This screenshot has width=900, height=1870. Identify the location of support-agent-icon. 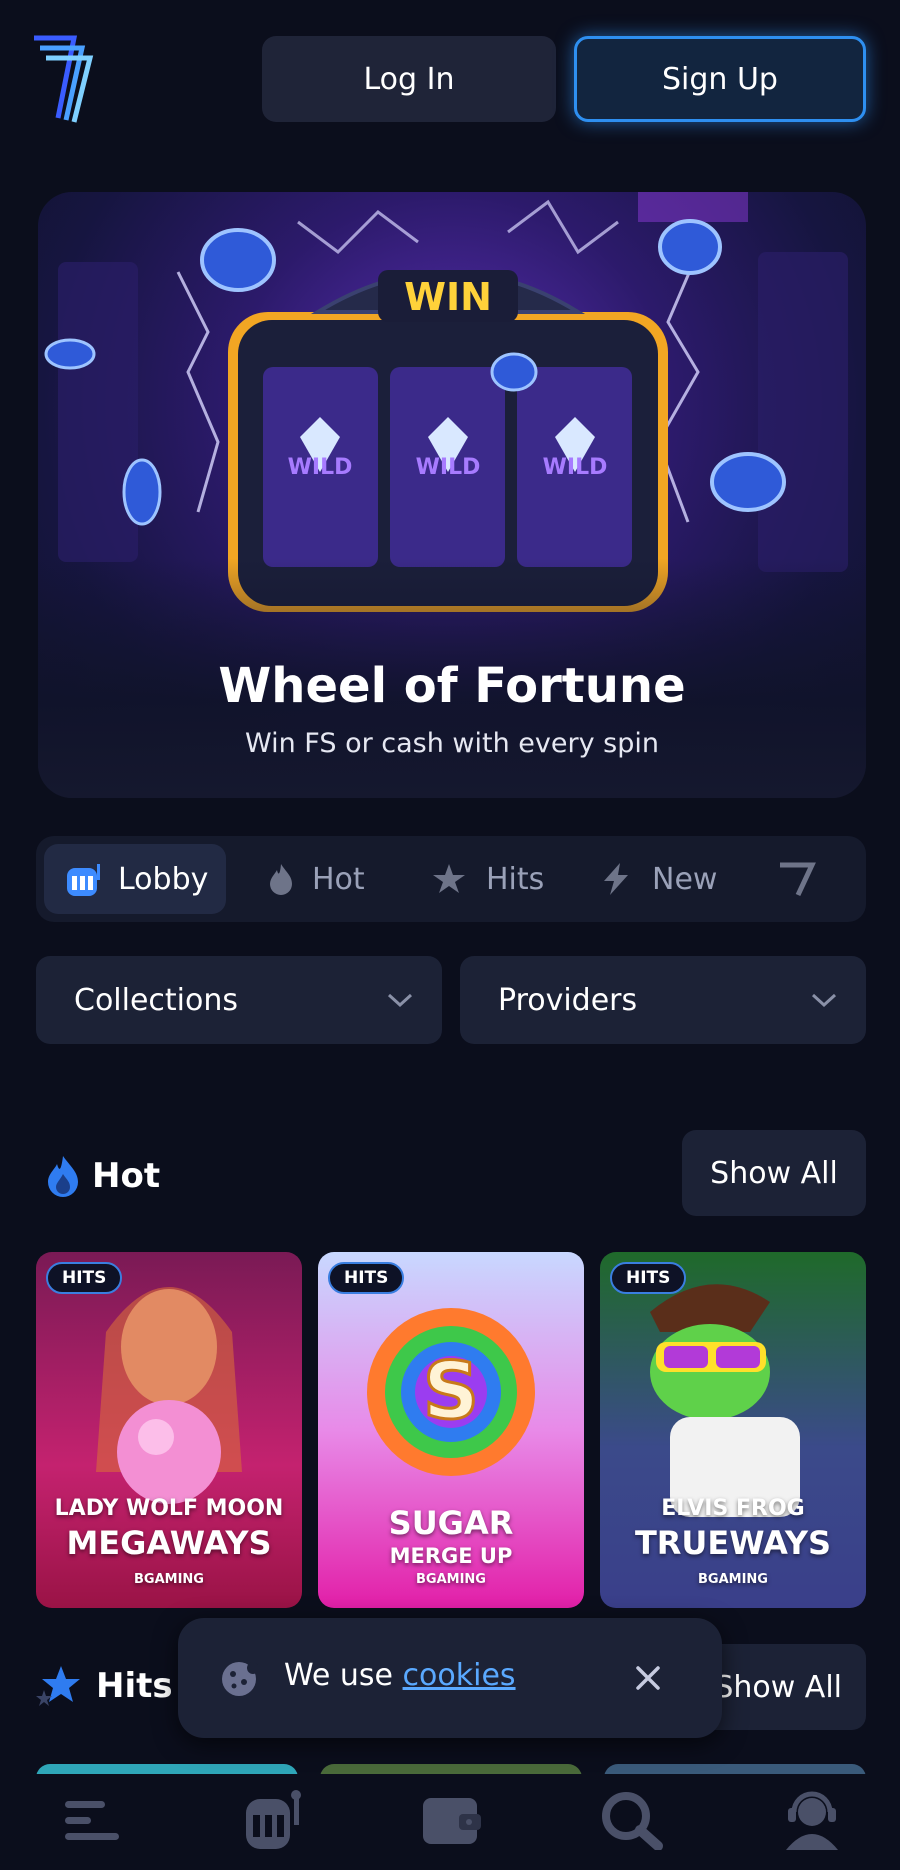
(812, 1820).